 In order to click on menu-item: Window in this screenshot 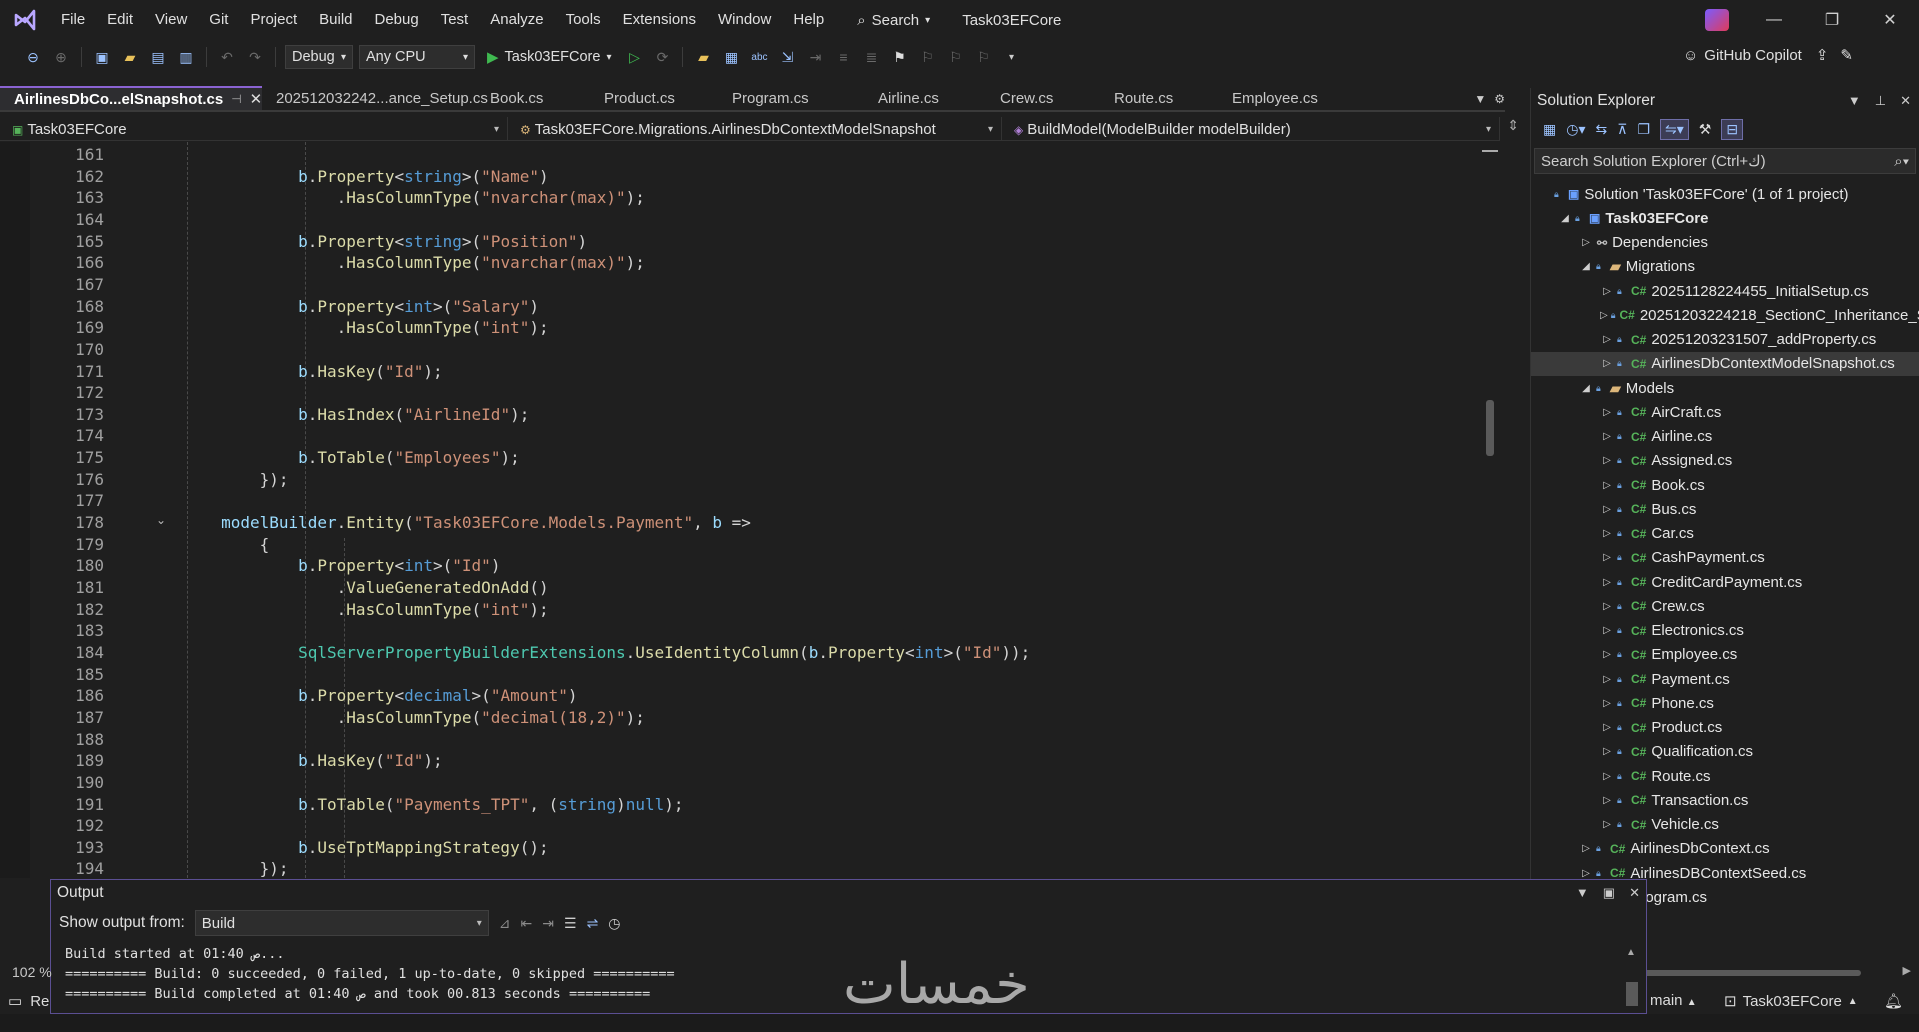, I will do `click(744, 20)`.